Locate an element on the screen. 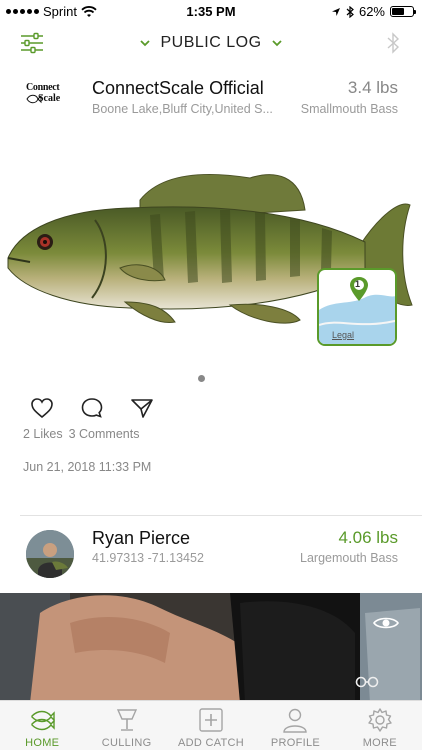  tab-add-catch: ADD CATCH is located at coordinates (211, 725).